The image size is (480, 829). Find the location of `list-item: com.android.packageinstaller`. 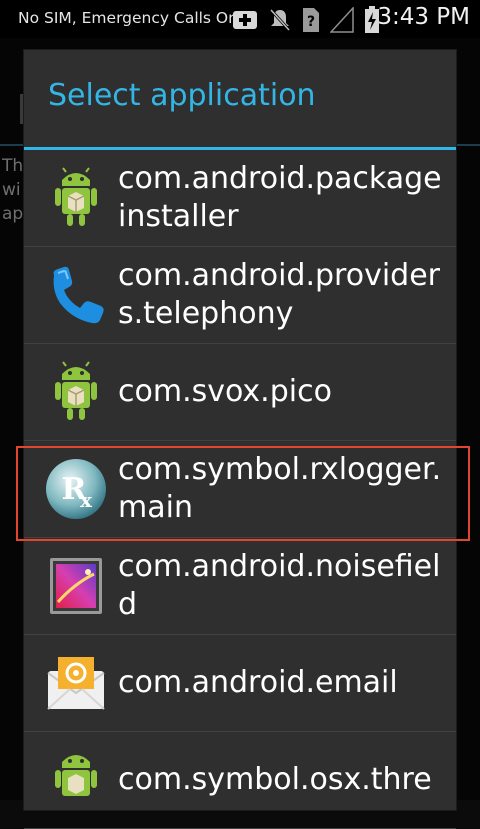

list-item: com.android.packageinstaller is located at coordinates (240, 198).